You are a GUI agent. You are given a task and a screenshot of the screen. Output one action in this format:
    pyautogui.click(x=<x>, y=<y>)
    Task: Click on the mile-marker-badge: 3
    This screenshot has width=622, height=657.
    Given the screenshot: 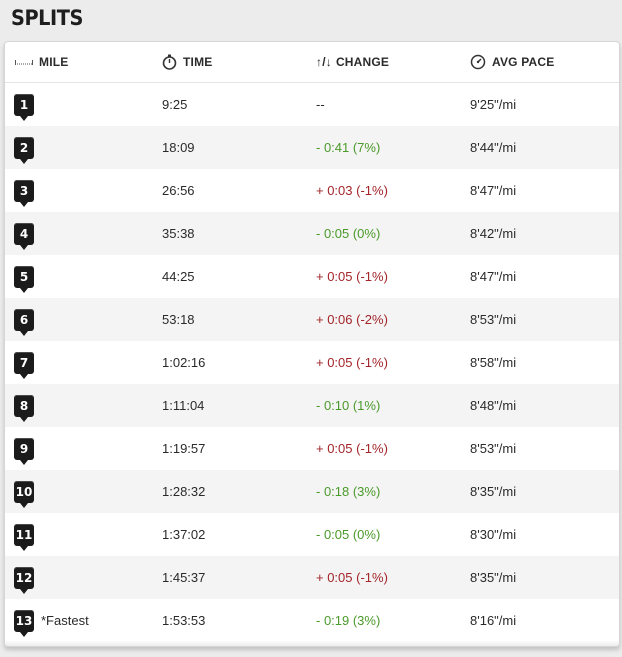 What is the action you would take?
    pyautogui.click(x=24, y=193)
    